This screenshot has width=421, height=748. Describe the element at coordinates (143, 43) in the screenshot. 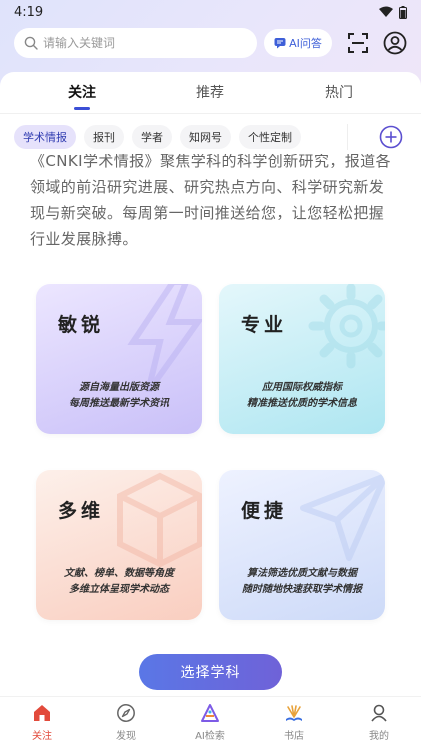

I see `search-input` at that location.